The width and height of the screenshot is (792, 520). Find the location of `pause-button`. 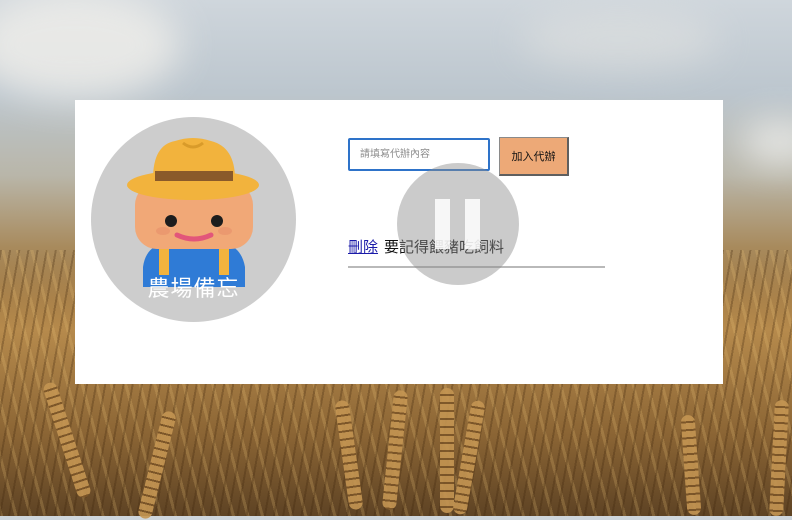

pause-button is located at coordinates (458, 224).